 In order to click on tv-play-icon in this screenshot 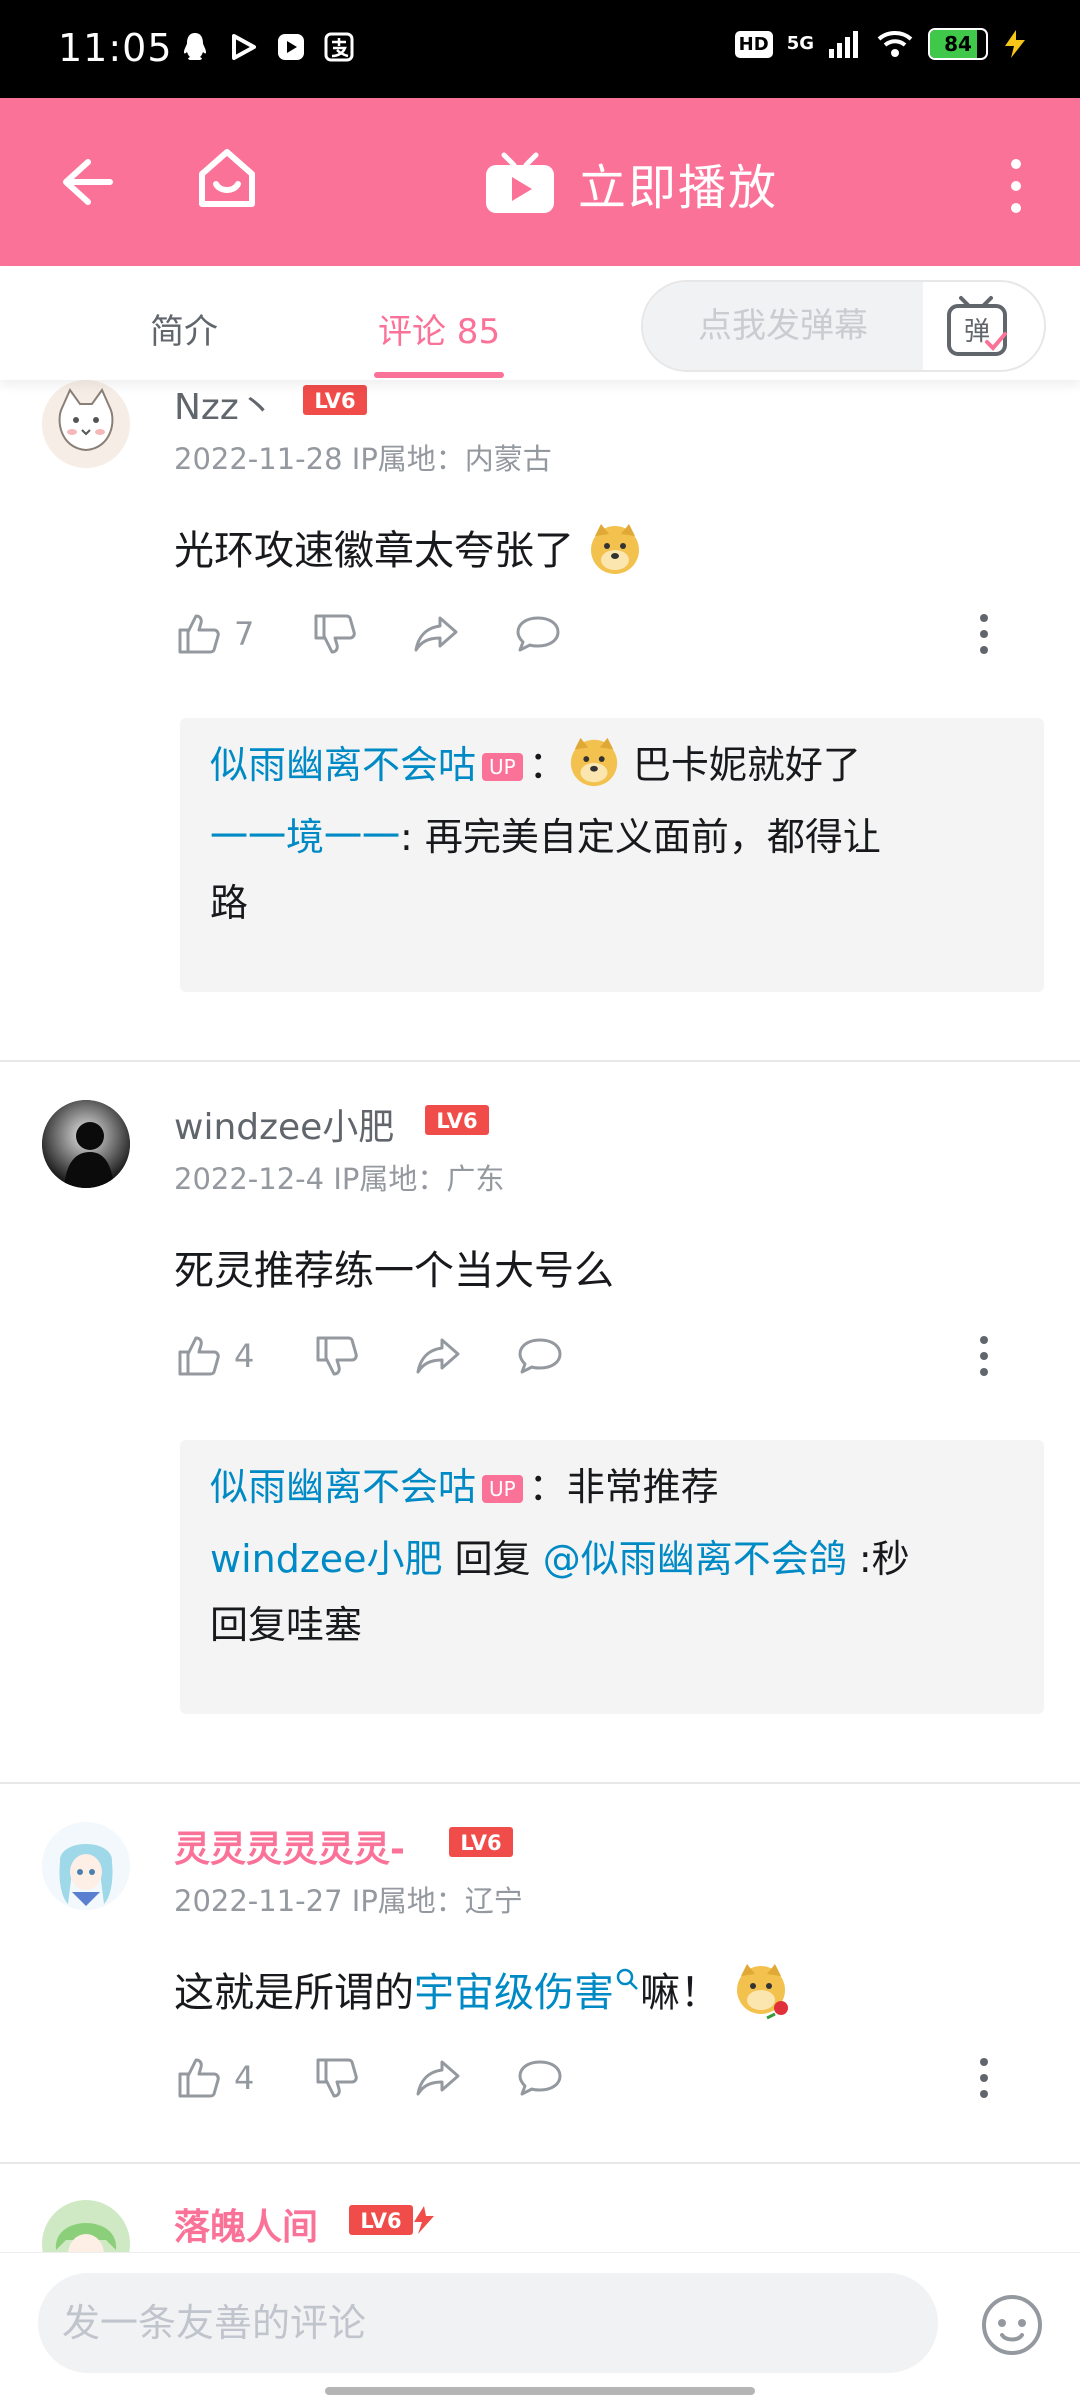, I will do `click(520, 182)`.